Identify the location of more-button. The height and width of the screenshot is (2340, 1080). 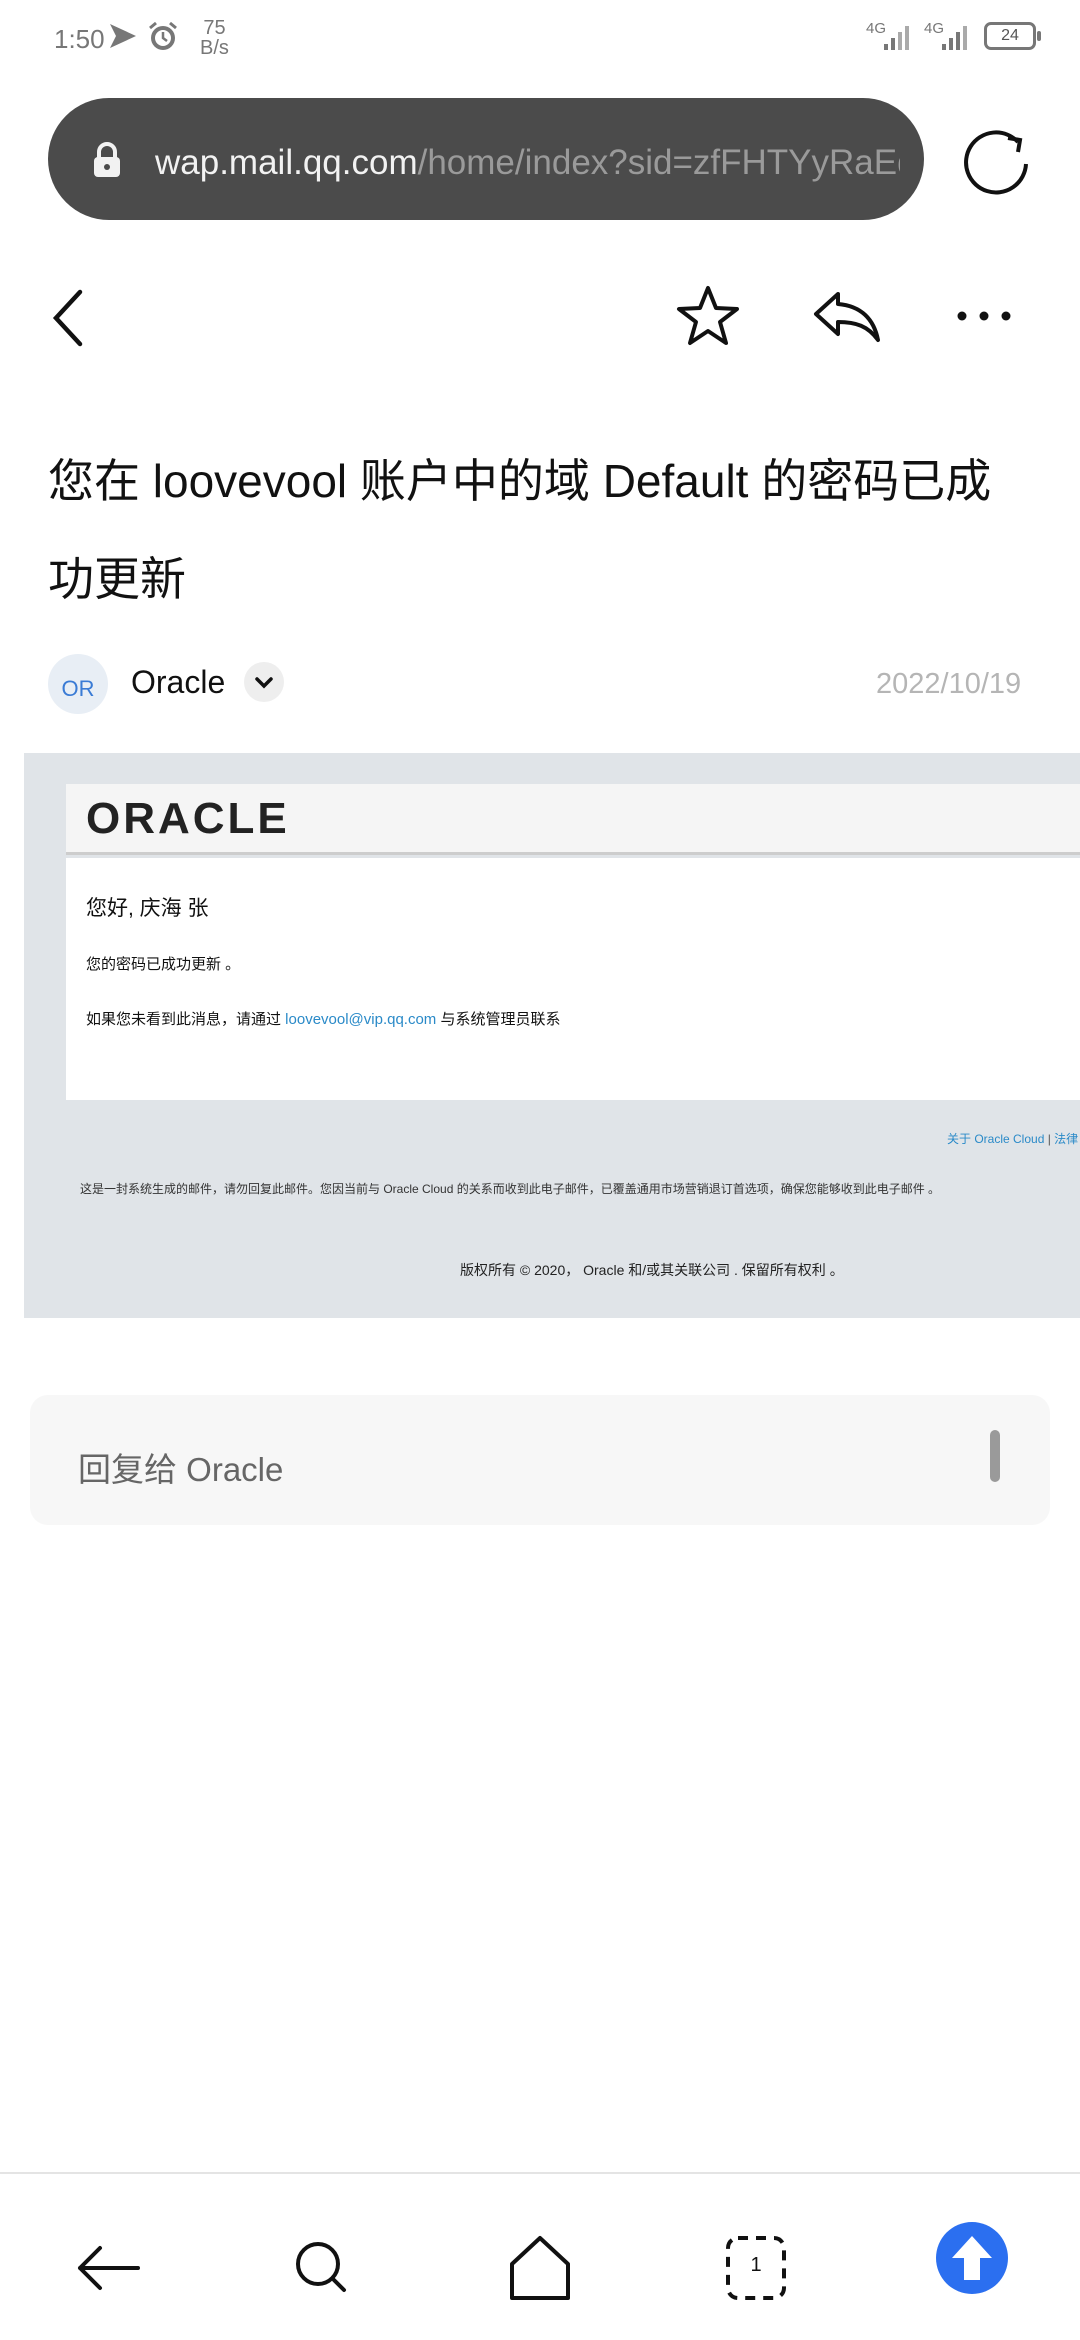
(984, 316).